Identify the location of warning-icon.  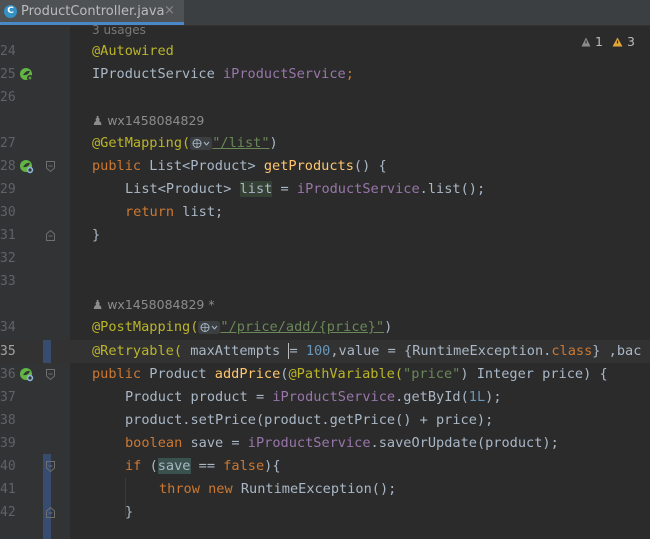
(617, 42).